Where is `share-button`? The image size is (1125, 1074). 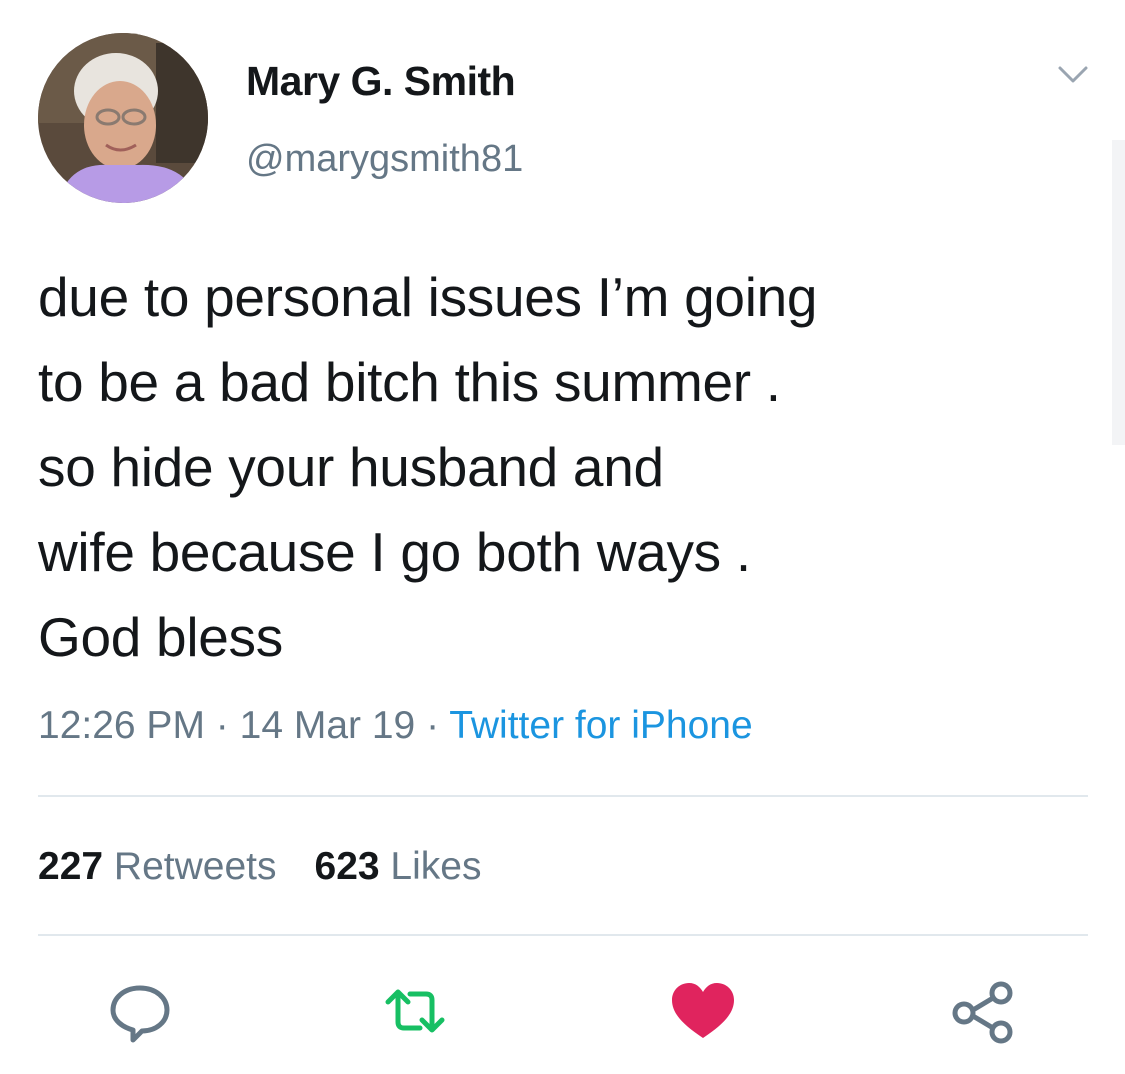
share-button is located at coordinates (983, 1012).